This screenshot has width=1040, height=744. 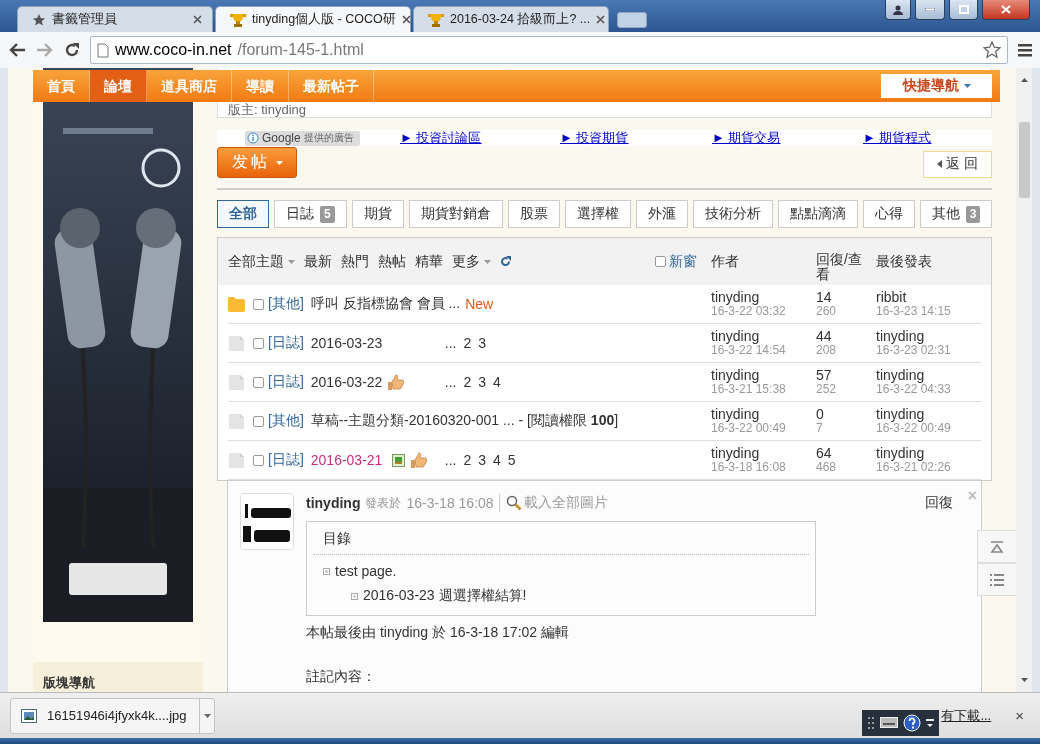 I want to click on category-tab: 股票, so click(x=533, y=214).